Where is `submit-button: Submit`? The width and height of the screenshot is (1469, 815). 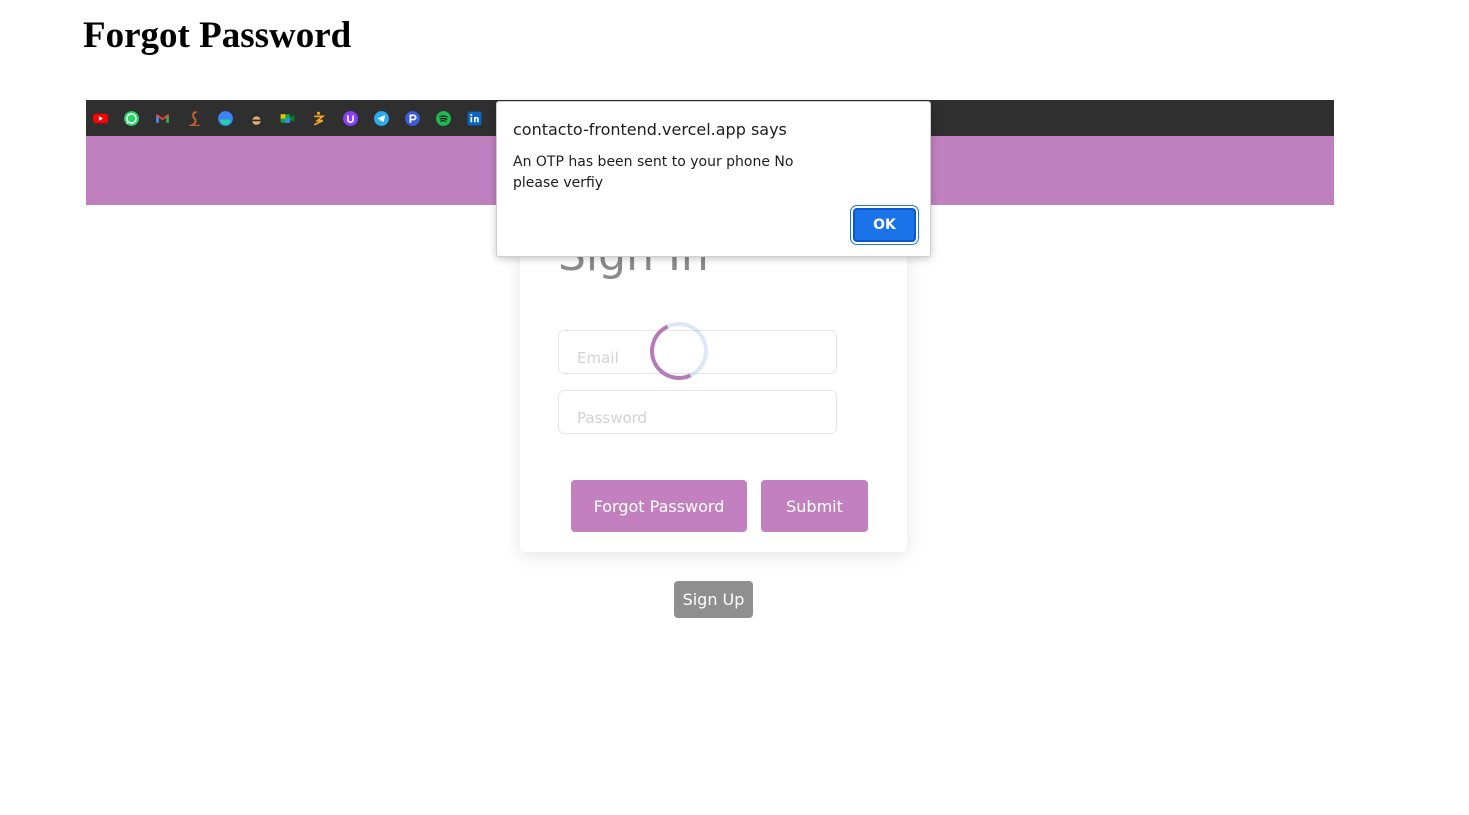
submit-button: Submit is located at coordinates (814, 506).